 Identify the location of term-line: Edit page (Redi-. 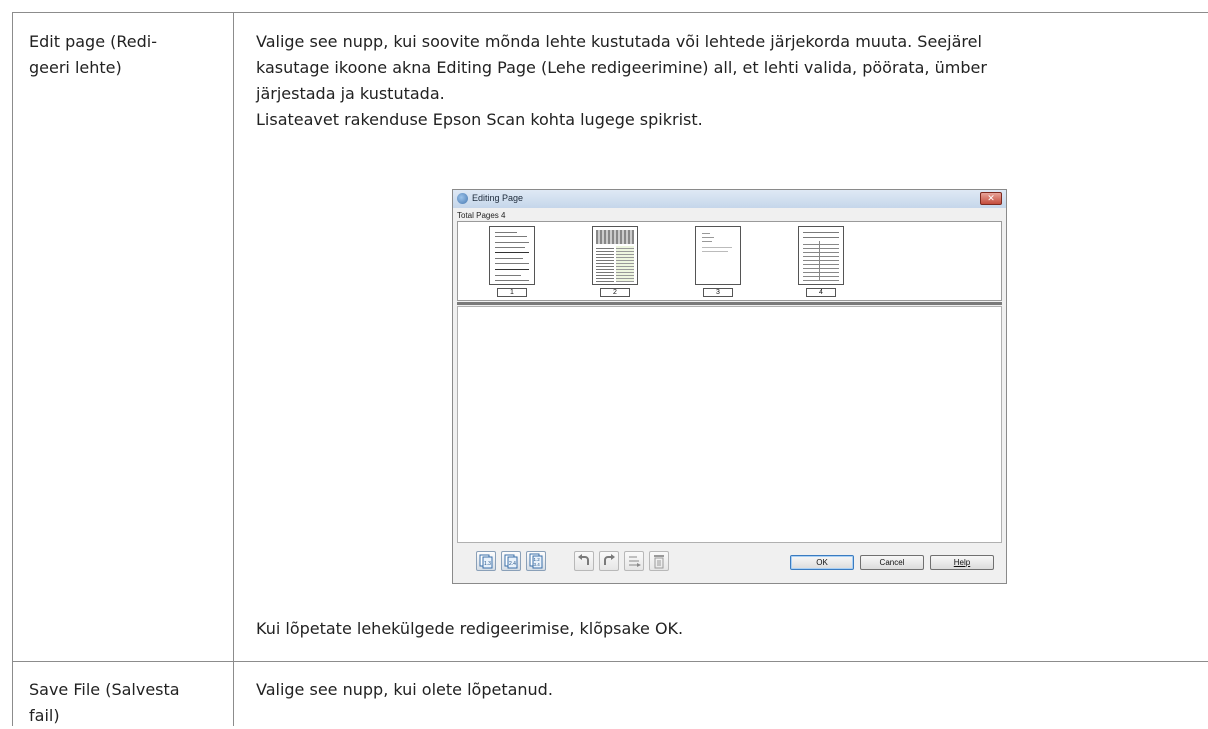
(93, 41).